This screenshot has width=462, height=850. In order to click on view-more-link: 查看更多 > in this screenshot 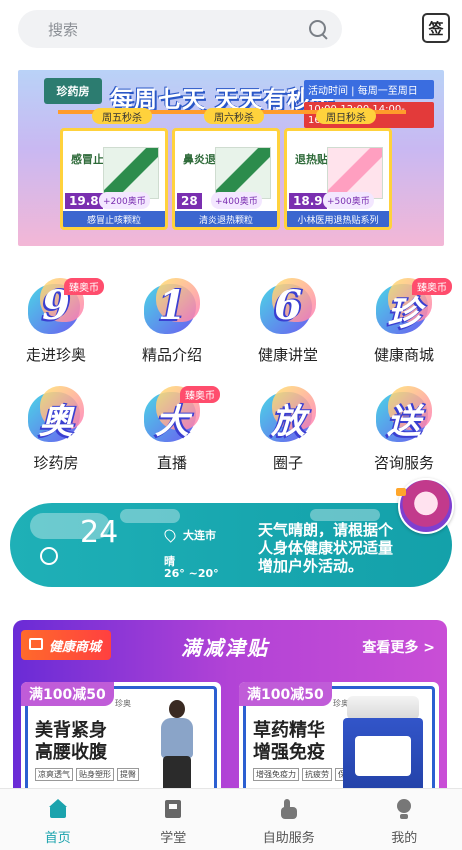, I will do `click(398, 647)`.